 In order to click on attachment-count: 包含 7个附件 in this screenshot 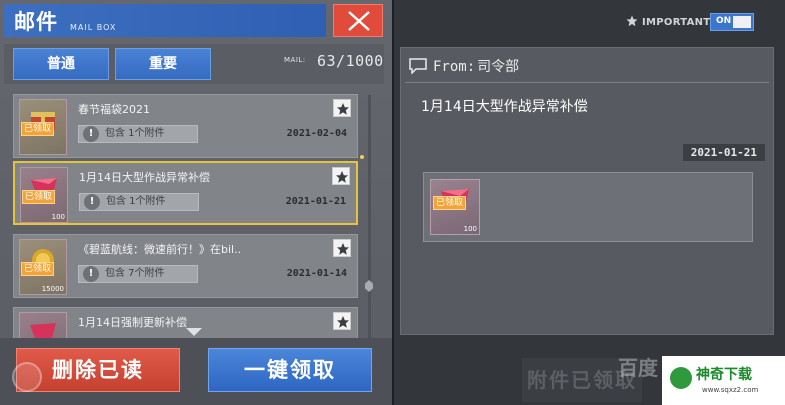, I will do `click(135, 273)`.